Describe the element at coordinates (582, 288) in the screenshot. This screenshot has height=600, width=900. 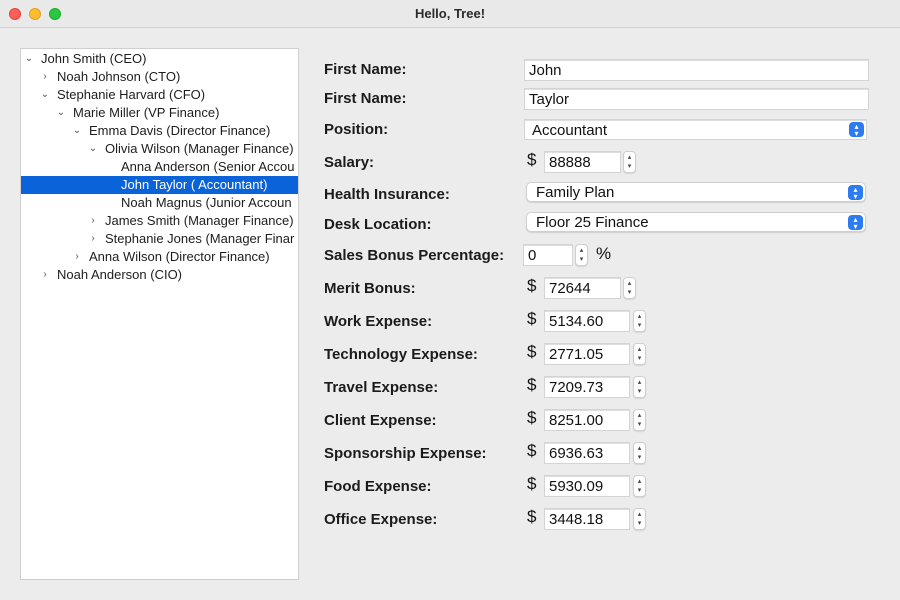
I see `merit-bonus-field: 72644` at that location.